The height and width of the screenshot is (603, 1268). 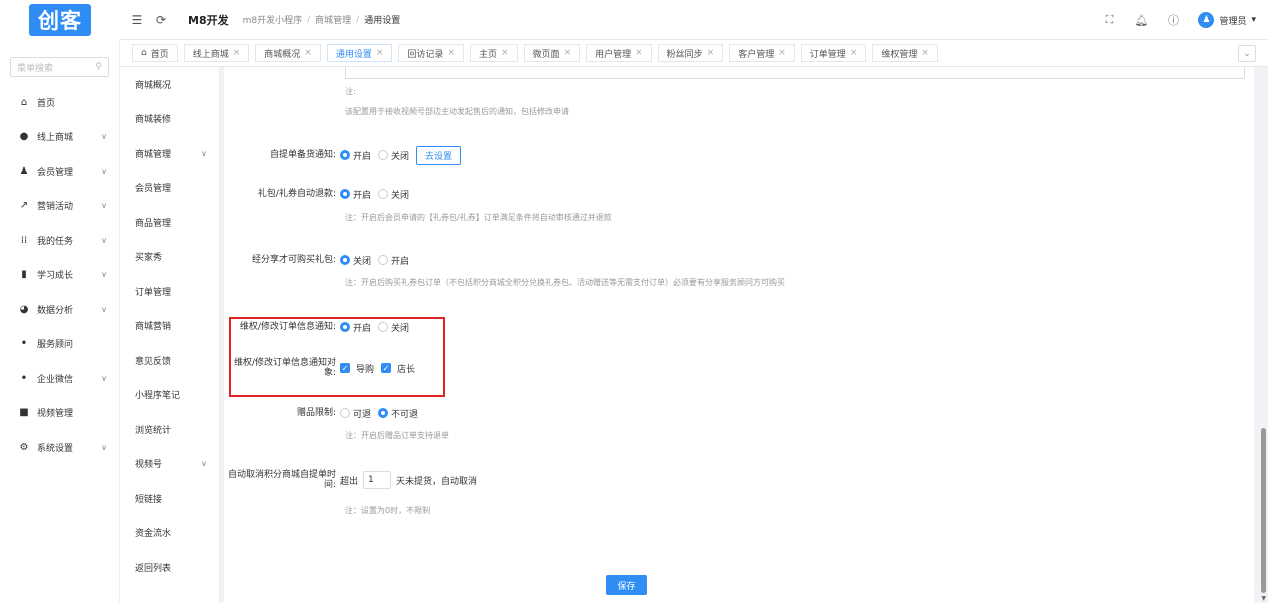 I want to click on submenu-item: 小程序笔记, so click(x=169, y=395).